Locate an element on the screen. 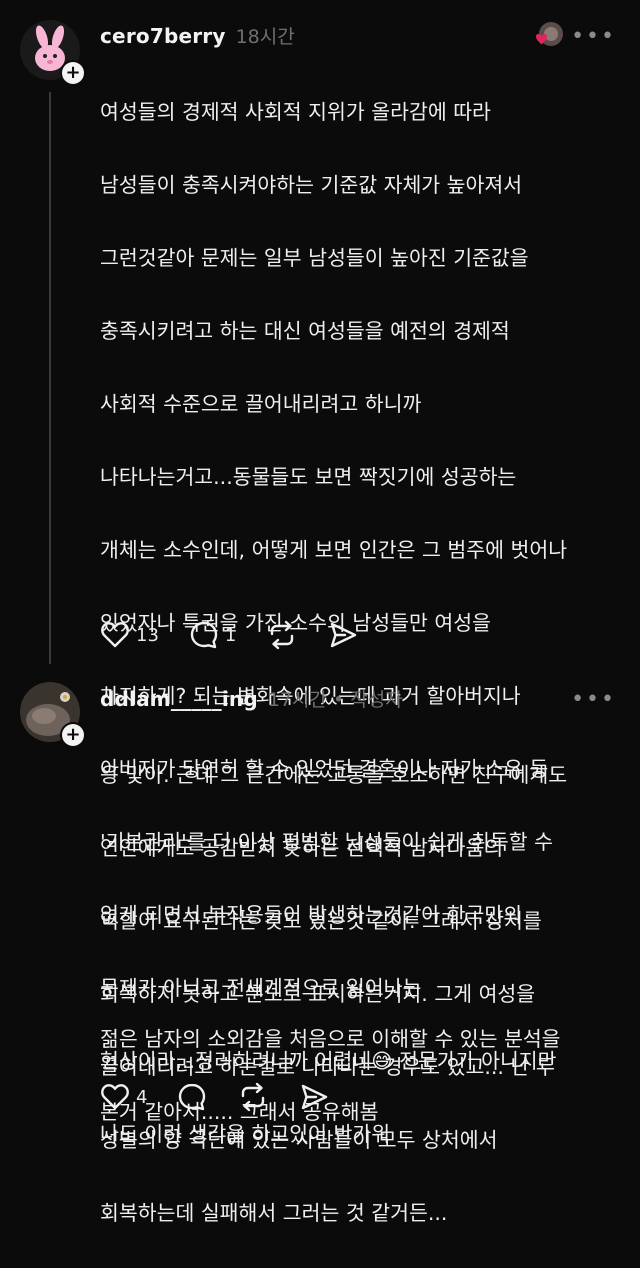  text-line: 남성들이 충족시켜야하는 기준값 자체가 높아져서 is located at coordinates (311, 184).